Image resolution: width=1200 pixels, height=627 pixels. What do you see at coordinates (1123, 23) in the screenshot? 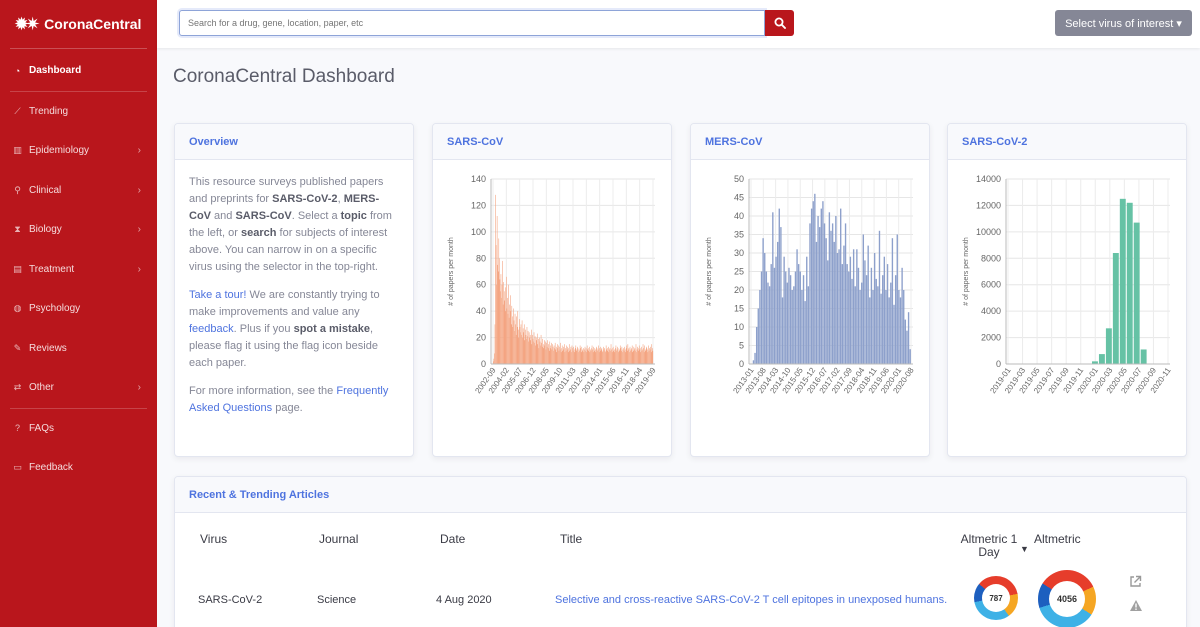
I see `virus-select-dropdown: Select virus of interest ▾` at bounding box center [1123, 23].